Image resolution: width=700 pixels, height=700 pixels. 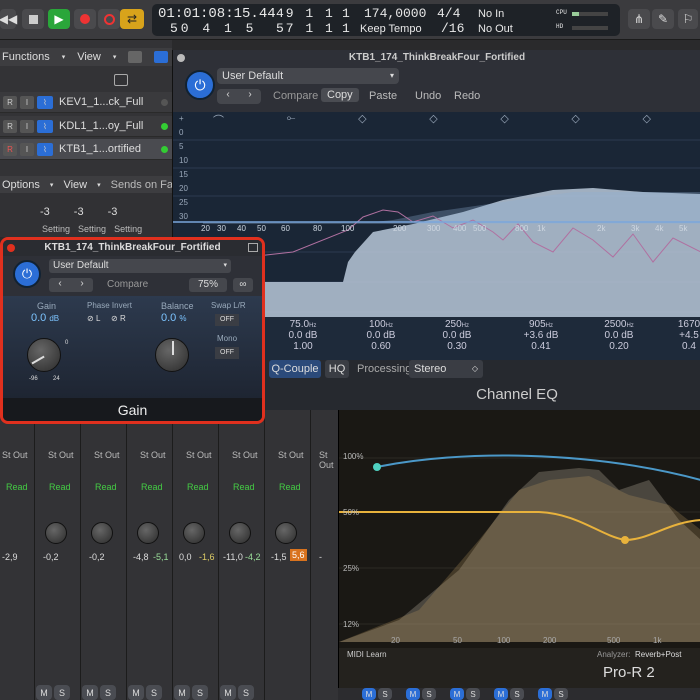 What do you see at coordinates (93, 318) in the screenshot?
I see `phase-left-button: ⊘ L` at bounding box center [93, 318].